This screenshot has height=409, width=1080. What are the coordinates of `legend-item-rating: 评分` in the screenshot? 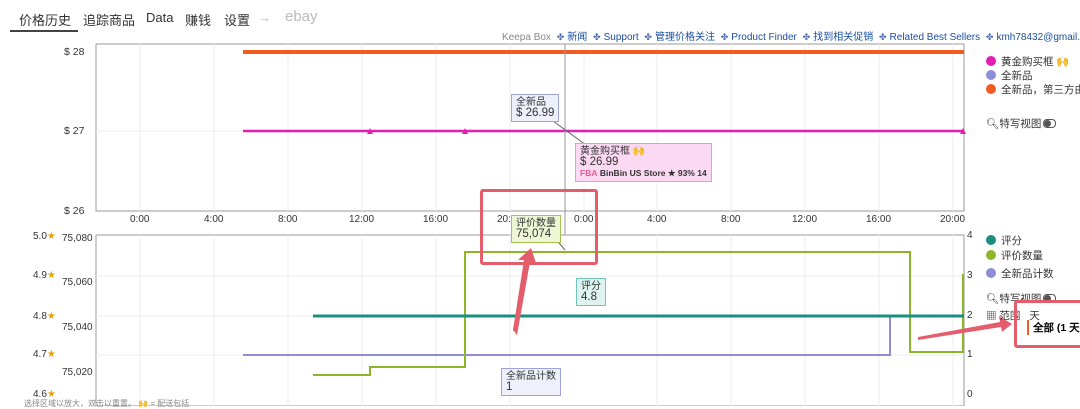 It's located at (1004, 240).